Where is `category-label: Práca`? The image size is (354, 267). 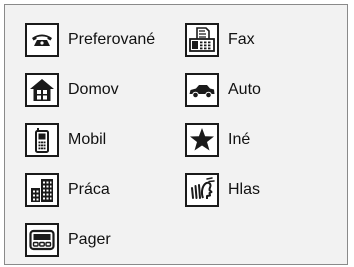
category-label: Práca is located at coordinates (89, 189).